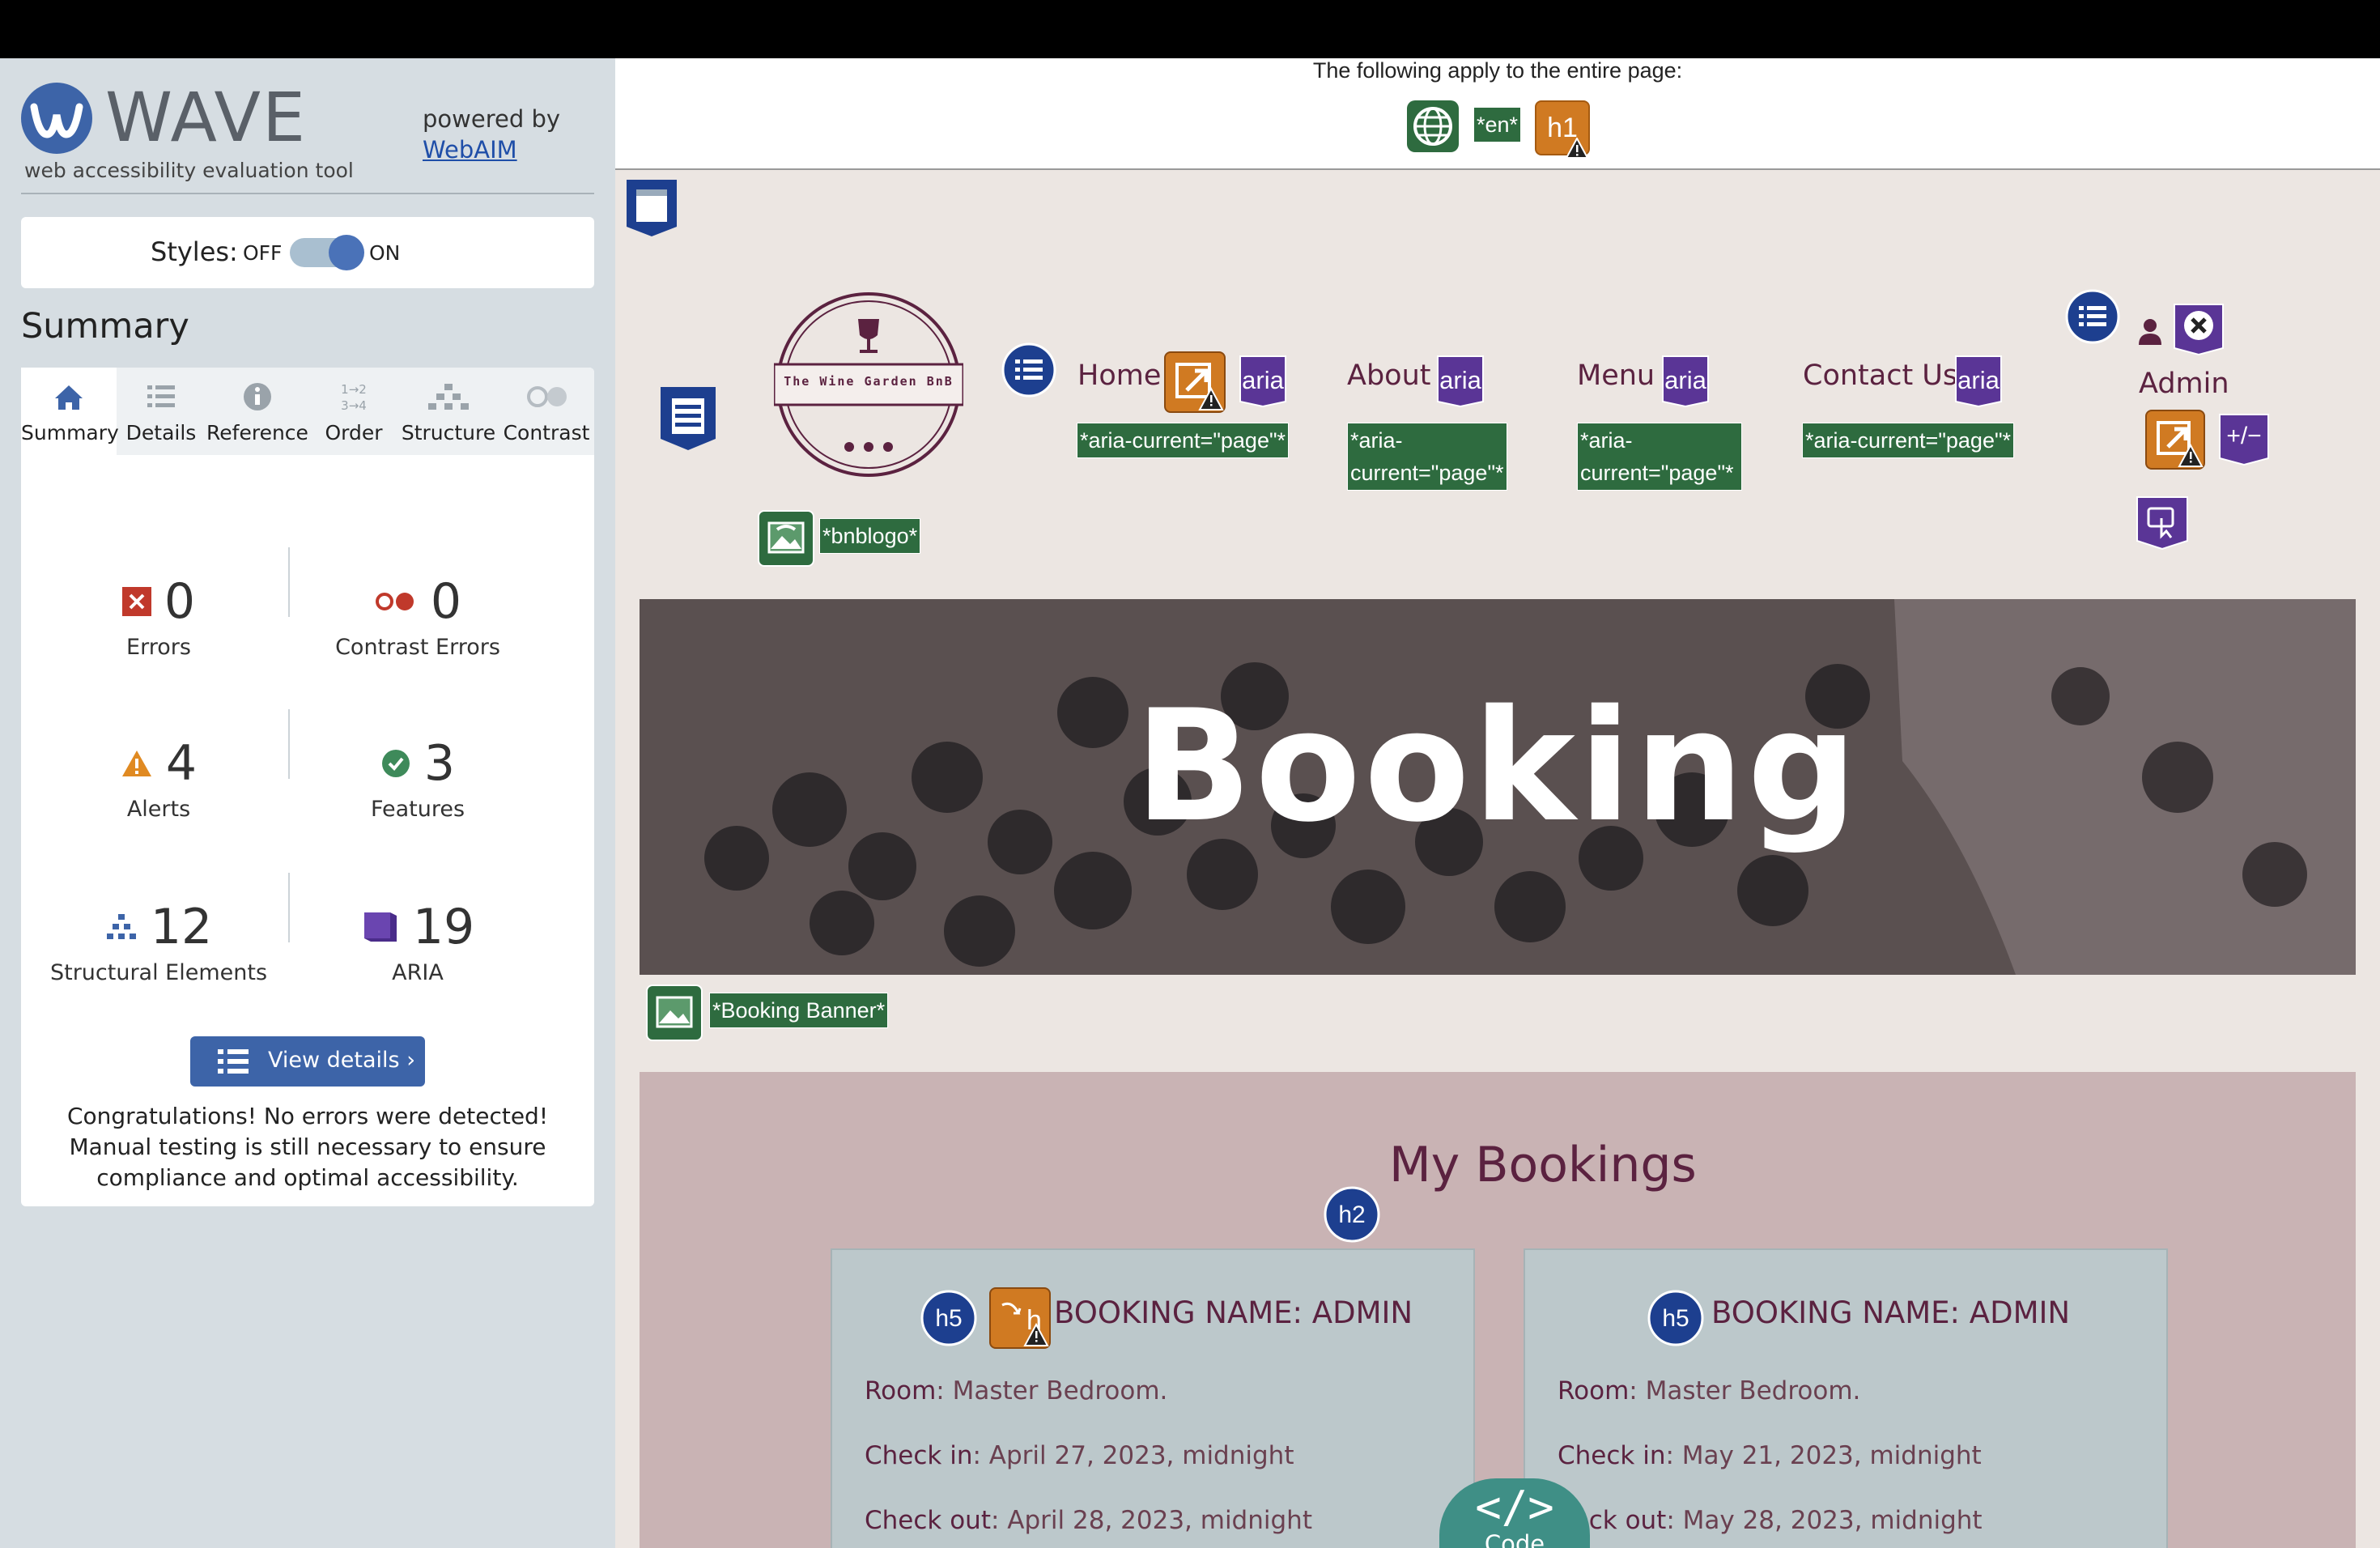 The height and width of the screenshot is (1548, 2380). What do you see at coordinates (1119, 375) in the screenshot?
I see `nav-home: Home` at bounding box center [1119, 375].